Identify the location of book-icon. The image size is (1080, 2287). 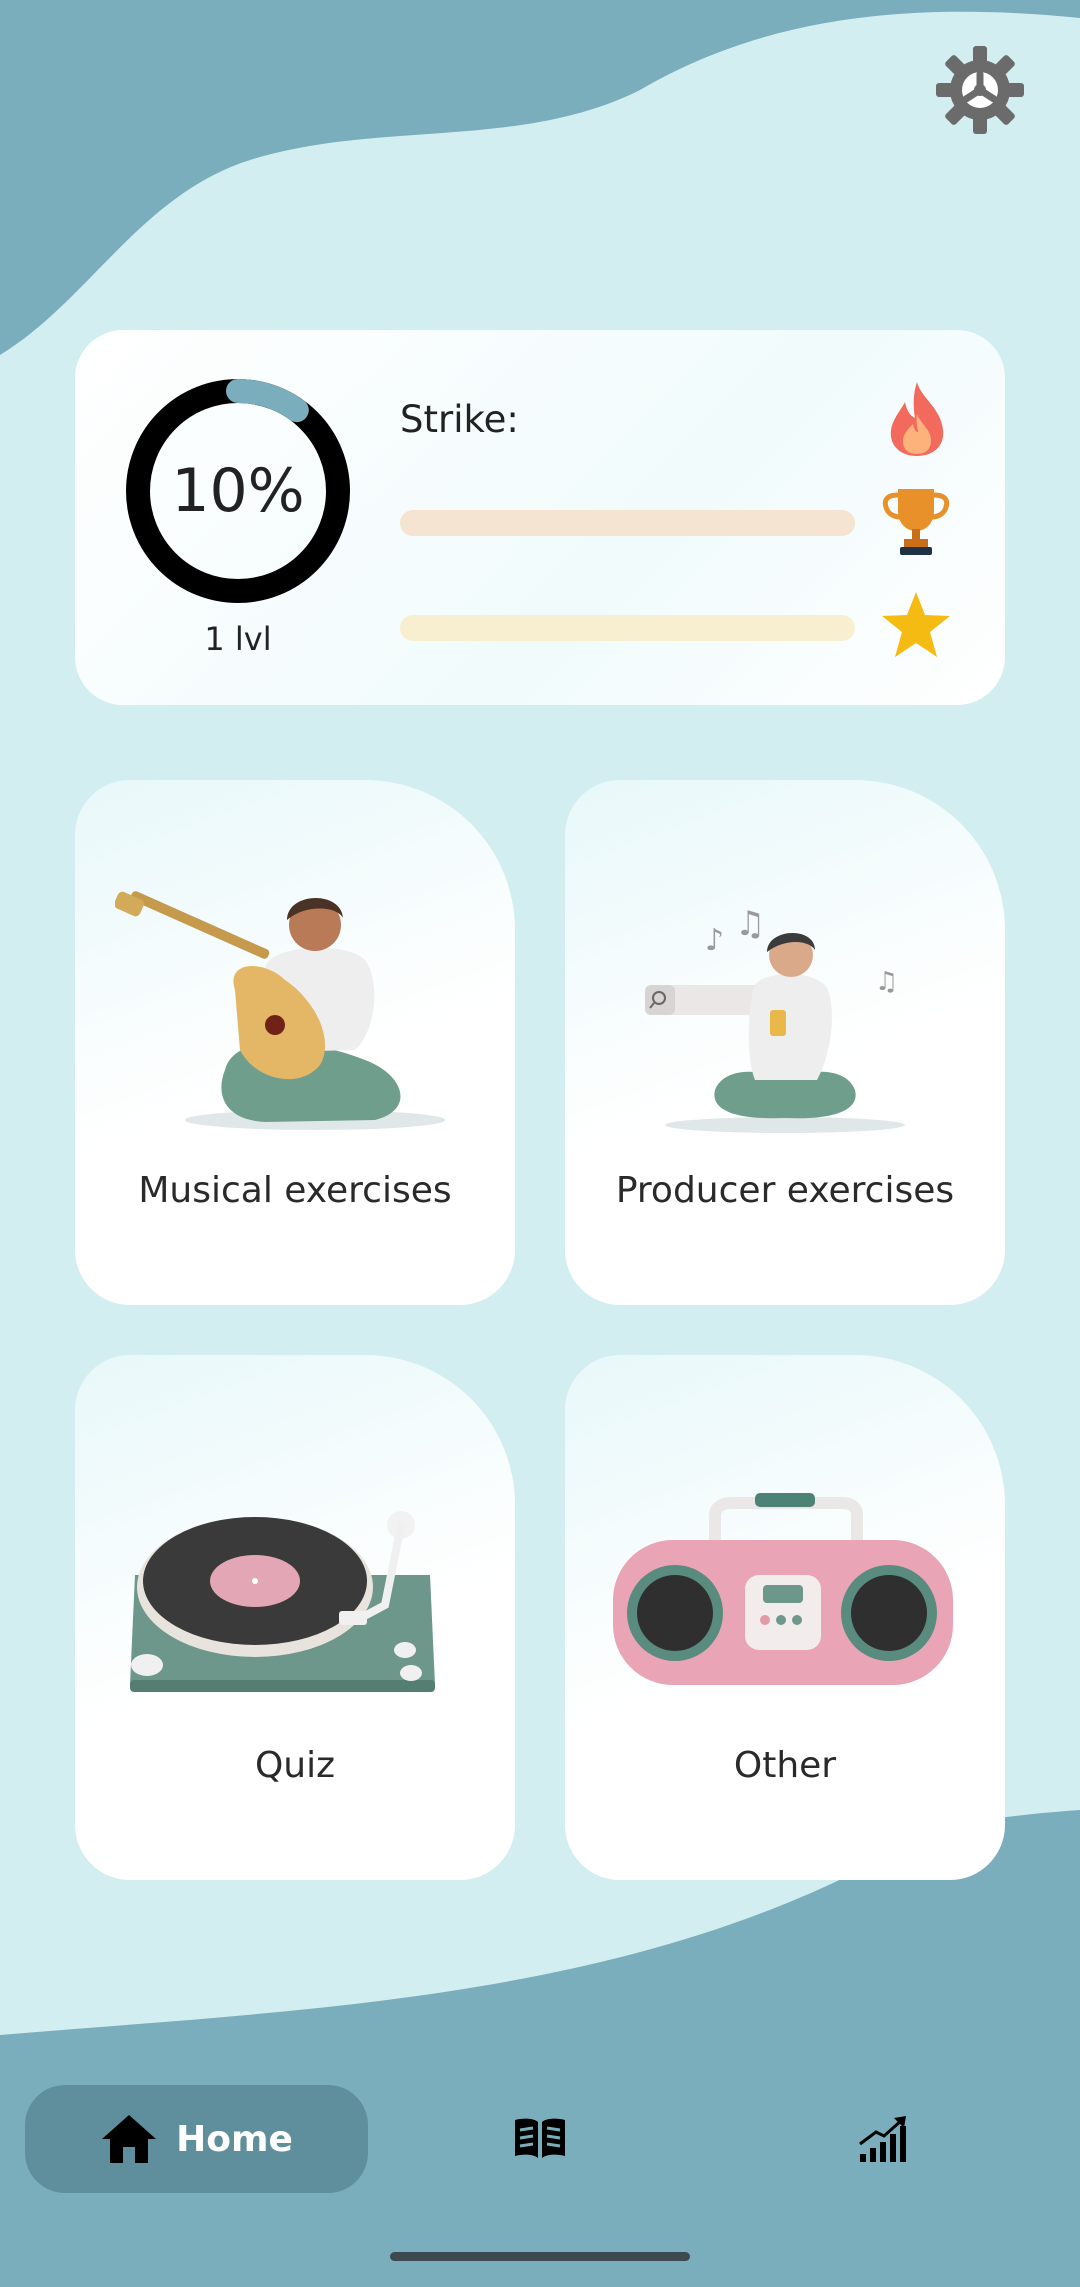
(540, 2138).